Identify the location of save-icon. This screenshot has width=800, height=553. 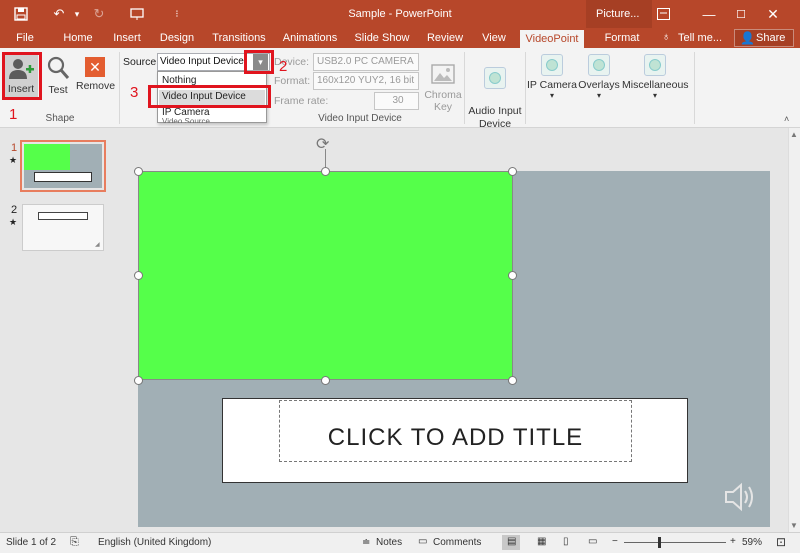
(21, 14).